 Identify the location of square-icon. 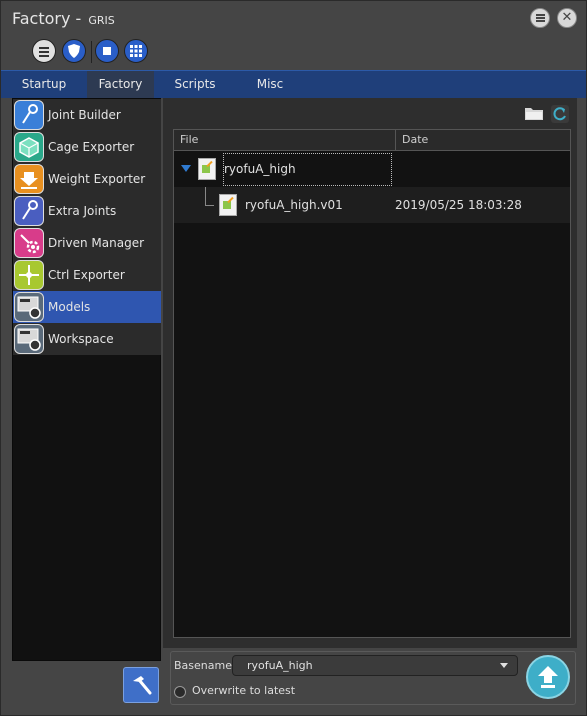
(107, 51).